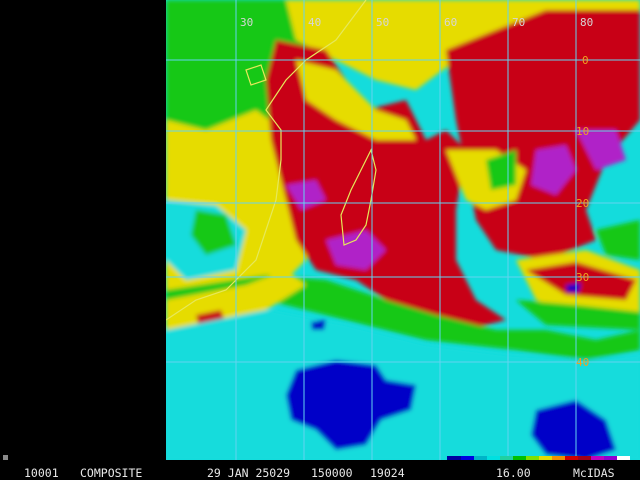  Describe the element at coordinates (594, 473) in the screenshot. I see `source-label: McIDAS` at that location.